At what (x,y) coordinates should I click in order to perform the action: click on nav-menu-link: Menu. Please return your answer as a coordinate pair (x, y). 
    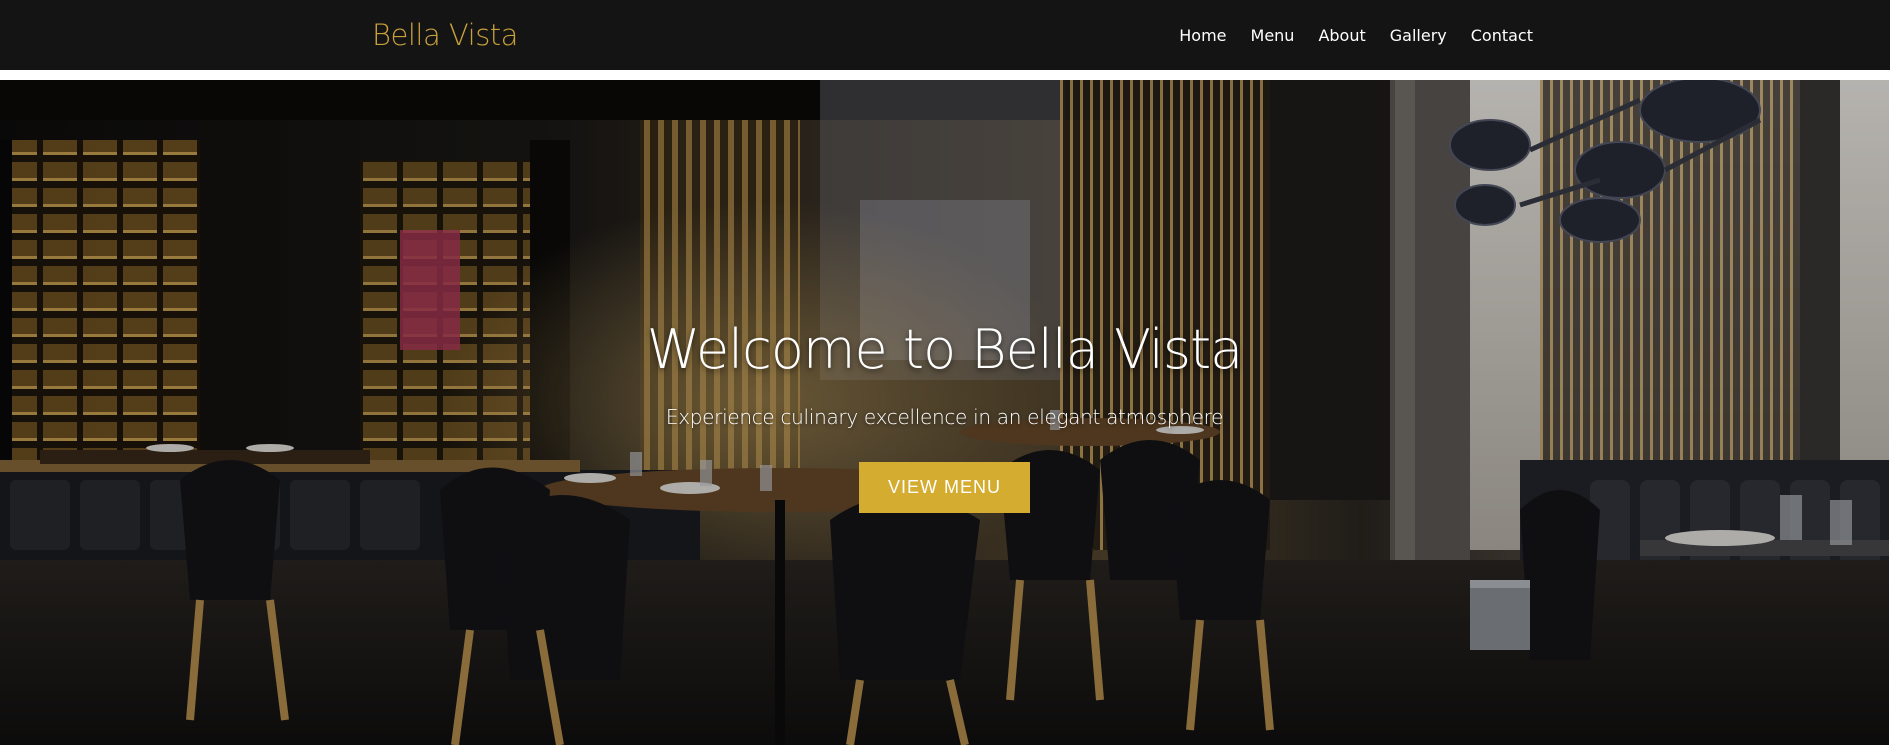
    Looking at the image, I should click on (1273, 36).